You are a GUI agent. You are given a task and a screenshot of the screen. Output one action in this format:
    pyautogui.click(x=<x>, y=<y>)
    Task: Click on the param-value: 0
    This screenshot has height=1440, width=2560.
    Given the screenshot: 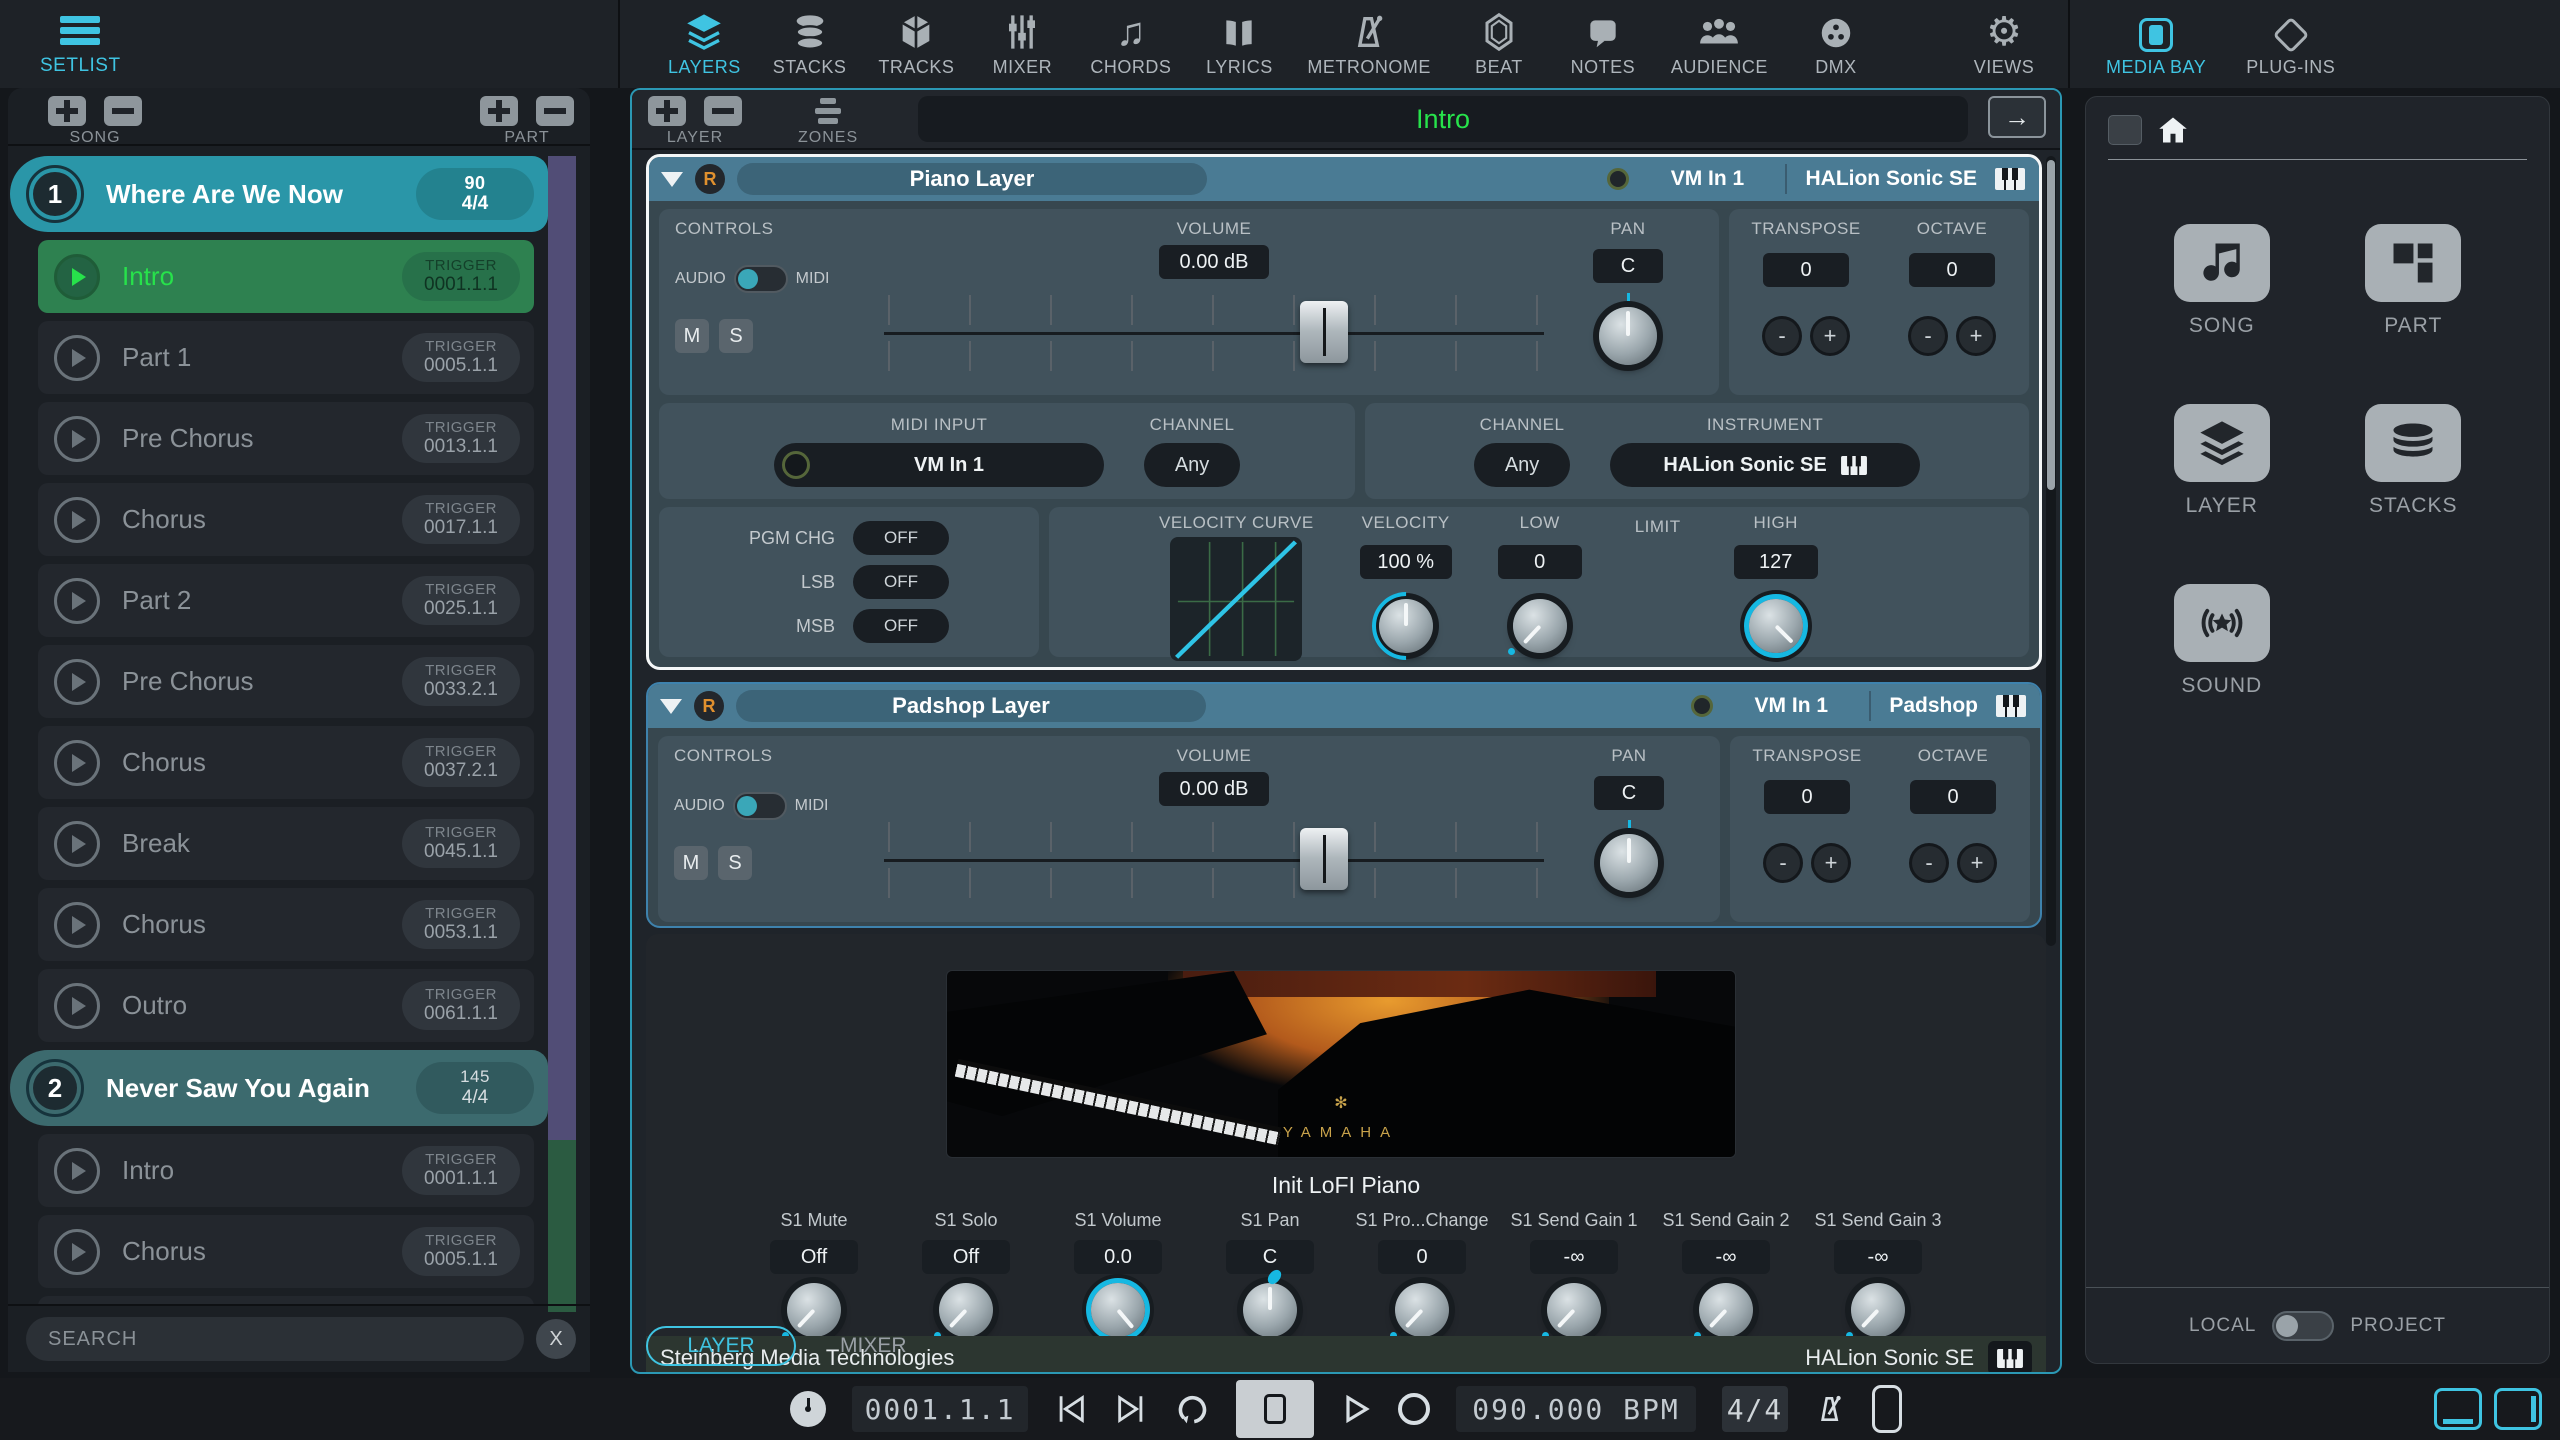 What is the action you would take?
    pyautogui.click(x=1422, y=1257)
    